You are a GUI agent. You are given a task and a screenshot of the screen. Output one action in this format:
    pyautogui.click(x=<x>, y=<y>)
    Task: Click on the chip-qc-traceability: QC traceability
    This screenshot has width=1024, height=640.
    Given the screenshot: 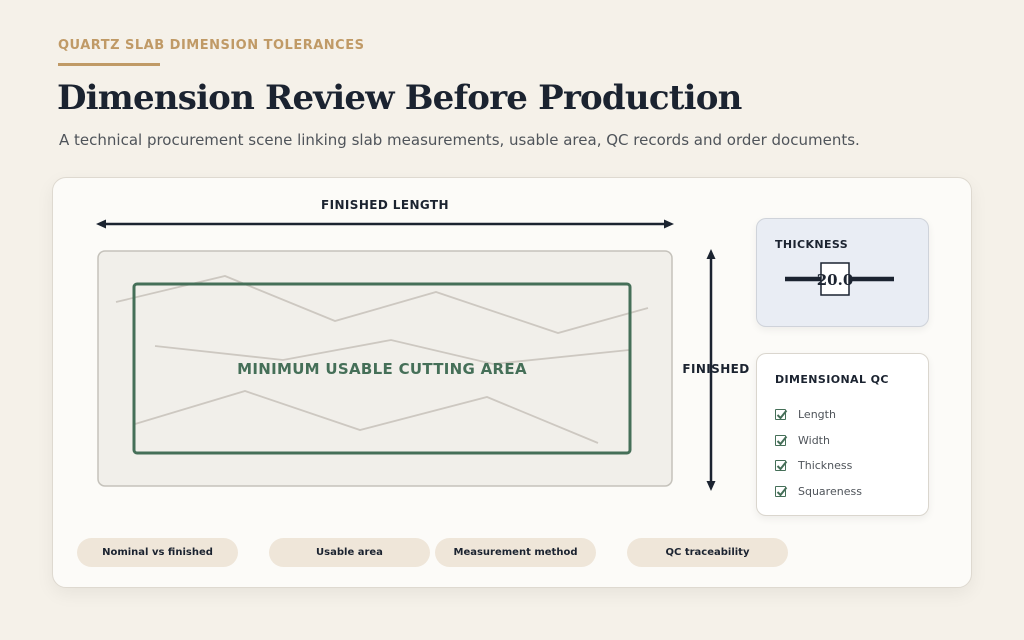 What is the action you would take?
    pyautogui.click(x=707, y=552)
    